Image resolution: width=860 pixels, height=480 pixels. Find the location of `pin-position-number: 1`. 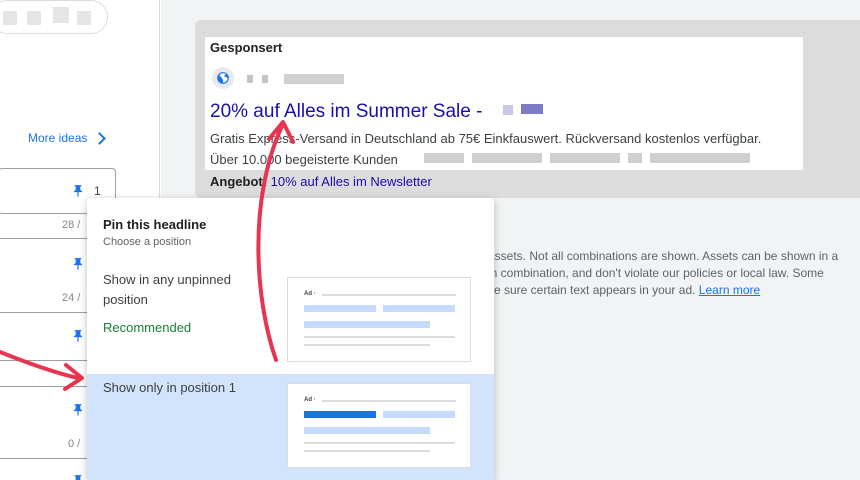

pin-position-number: 1 is located at coordinates (97, 191).